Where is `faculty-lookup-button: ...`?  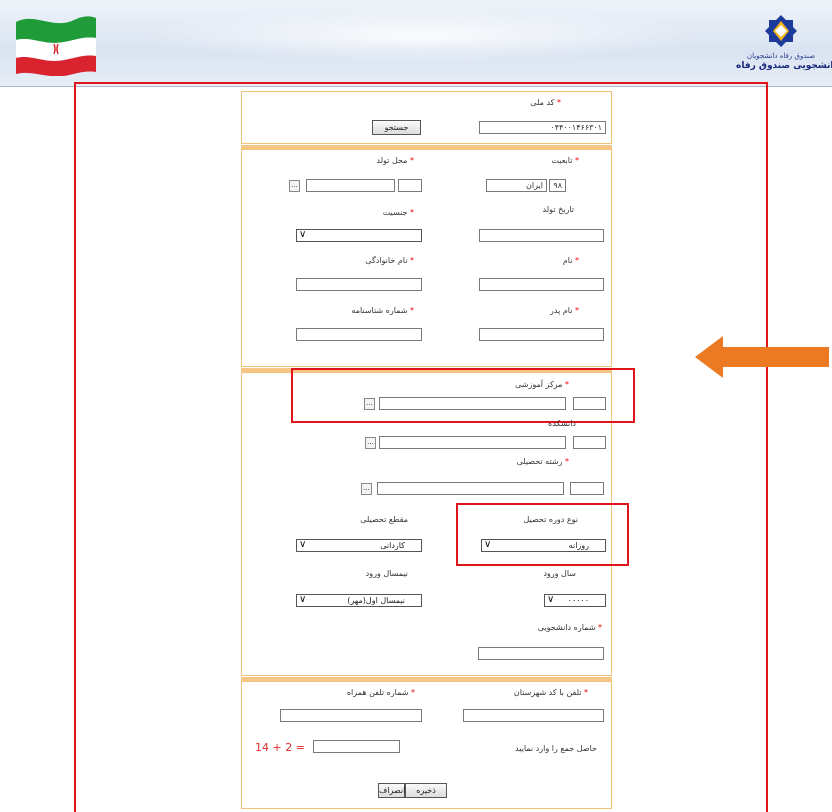
faculty-lookup-button: ... is located at coordinates (370, 443).